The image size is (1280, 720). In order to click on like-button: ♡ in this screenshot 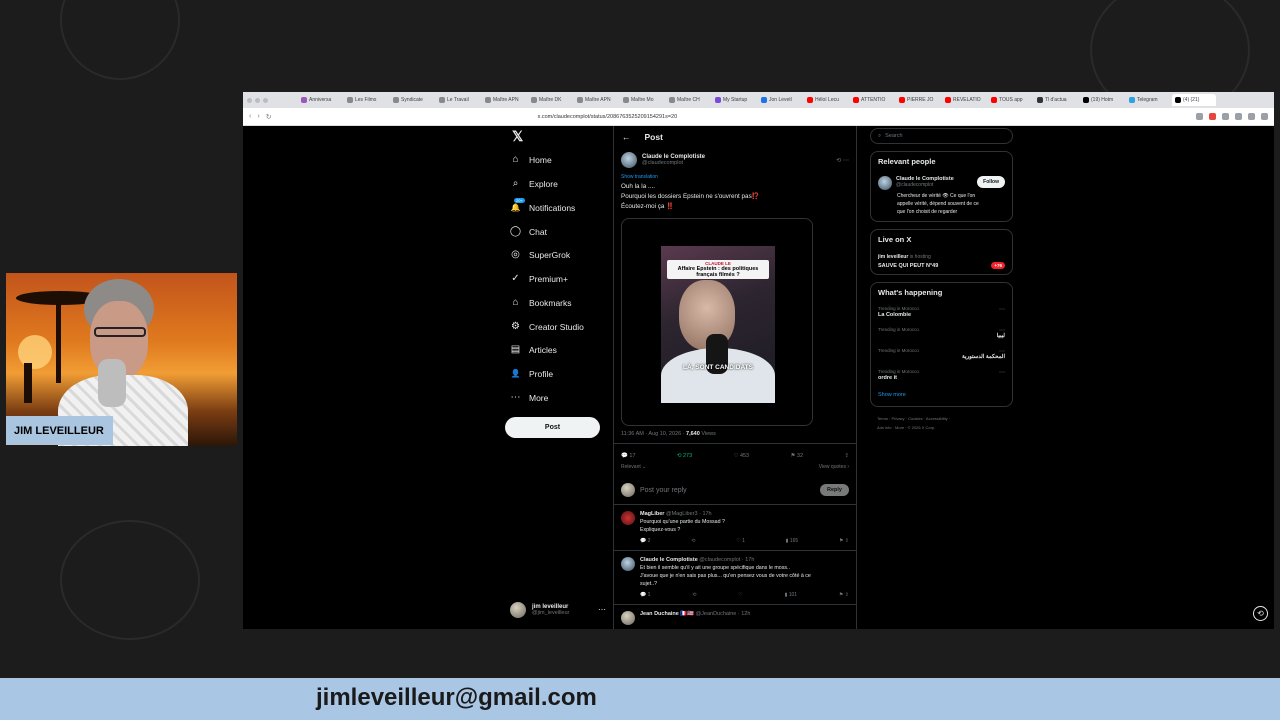, I will do `click(740, 595)`.